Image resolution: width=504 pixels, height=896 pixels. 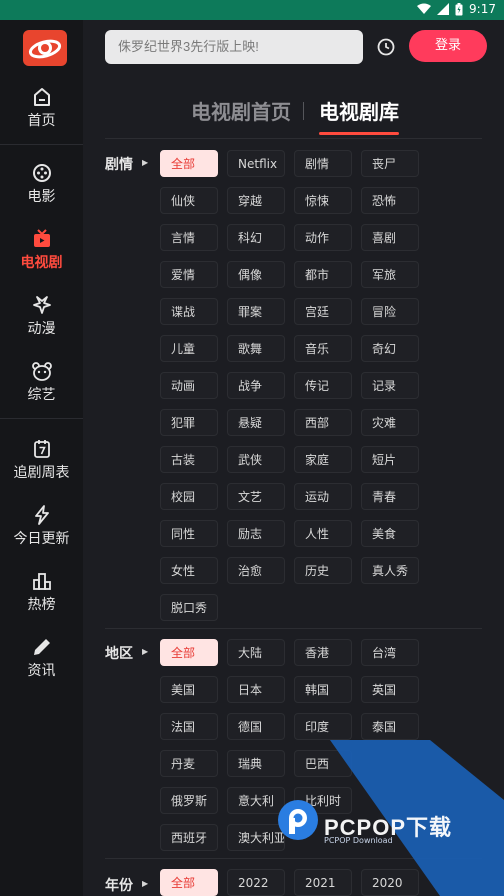 What do you see at coordinates (119, 886) in the screenshot?
I see `filter-label: 年份` at bounding box center [119, 886].